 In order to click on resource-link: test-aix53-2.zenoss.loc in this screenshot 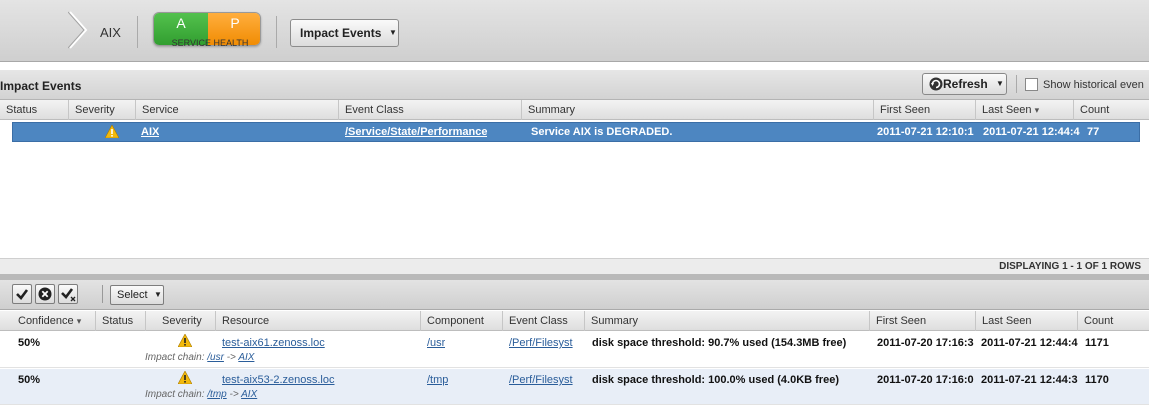, I will do `click(278, 380)`.